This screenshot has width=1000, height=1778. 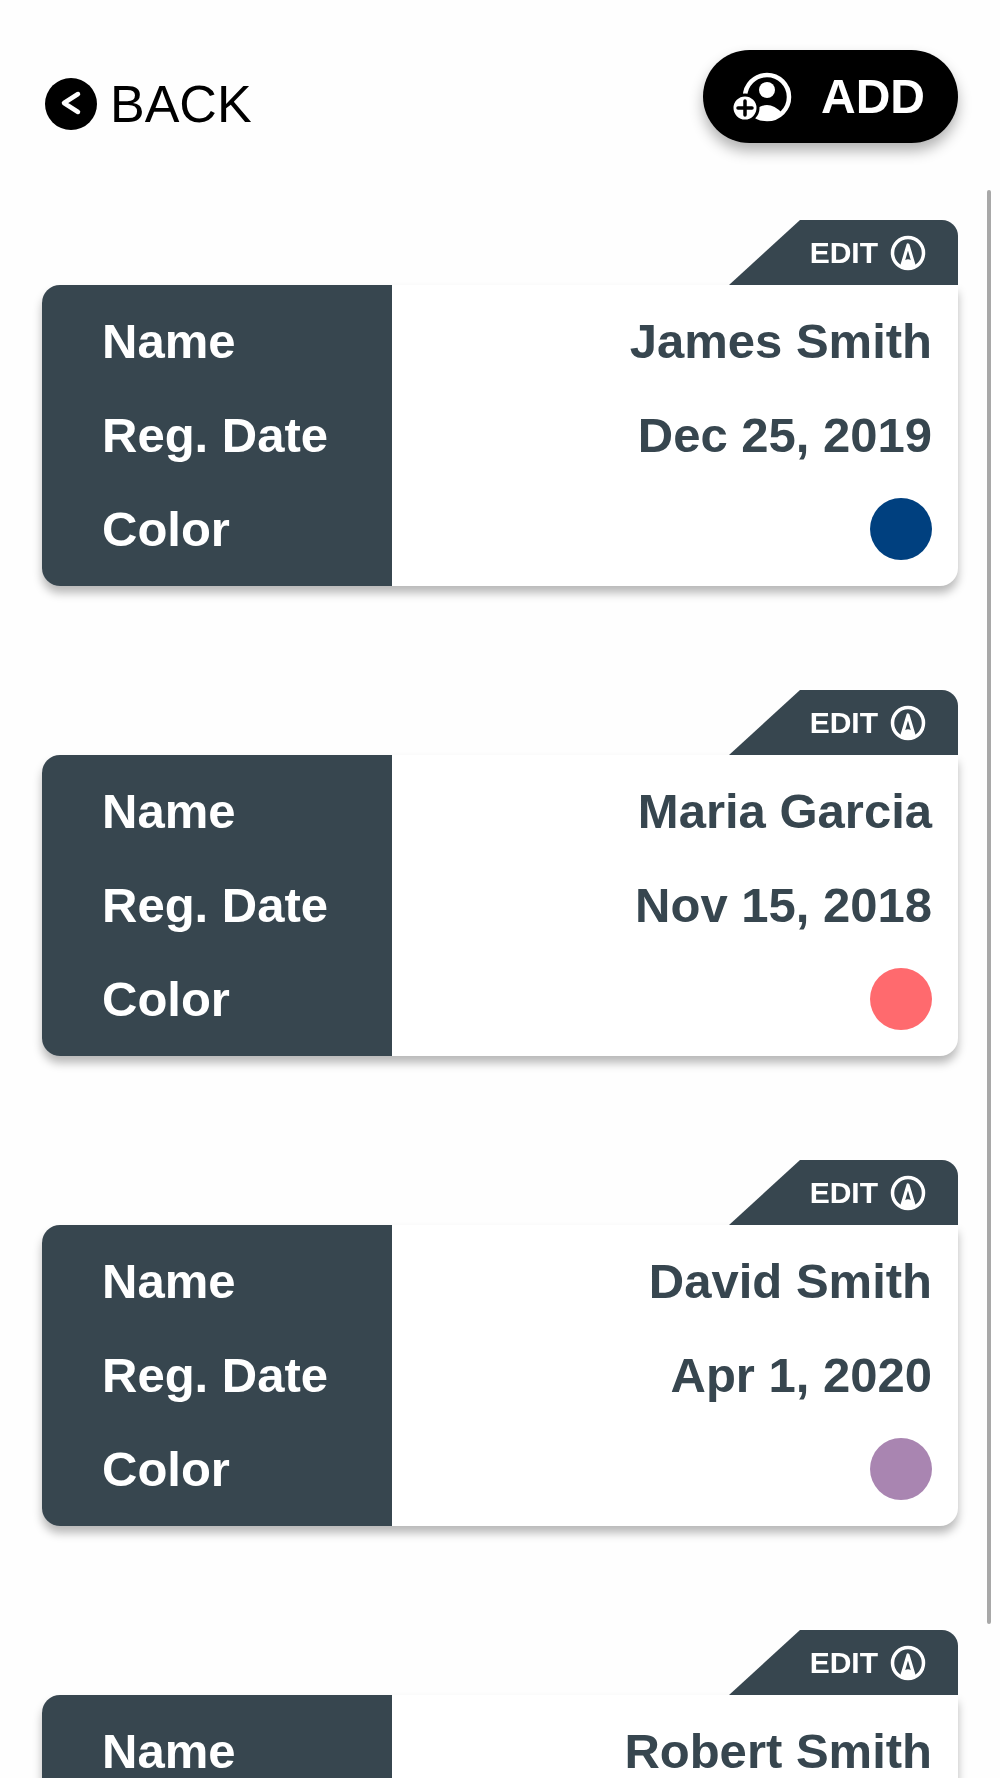 What do you see at coordinates (148, 104) in the screenshot?
I see `back-button: BACK` at bounding box center [148, 104].